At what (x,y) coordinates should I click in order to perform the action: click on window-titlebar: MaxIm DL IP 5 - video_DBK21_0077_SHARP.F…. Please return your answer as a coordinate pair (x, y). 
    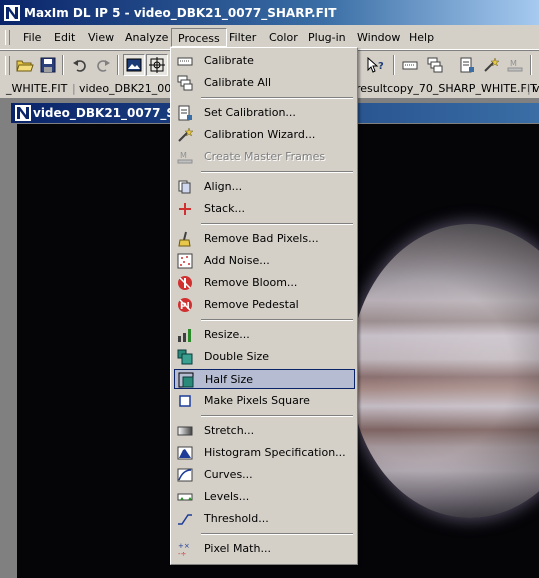
    Looking at the image, I should click on (269, 13).